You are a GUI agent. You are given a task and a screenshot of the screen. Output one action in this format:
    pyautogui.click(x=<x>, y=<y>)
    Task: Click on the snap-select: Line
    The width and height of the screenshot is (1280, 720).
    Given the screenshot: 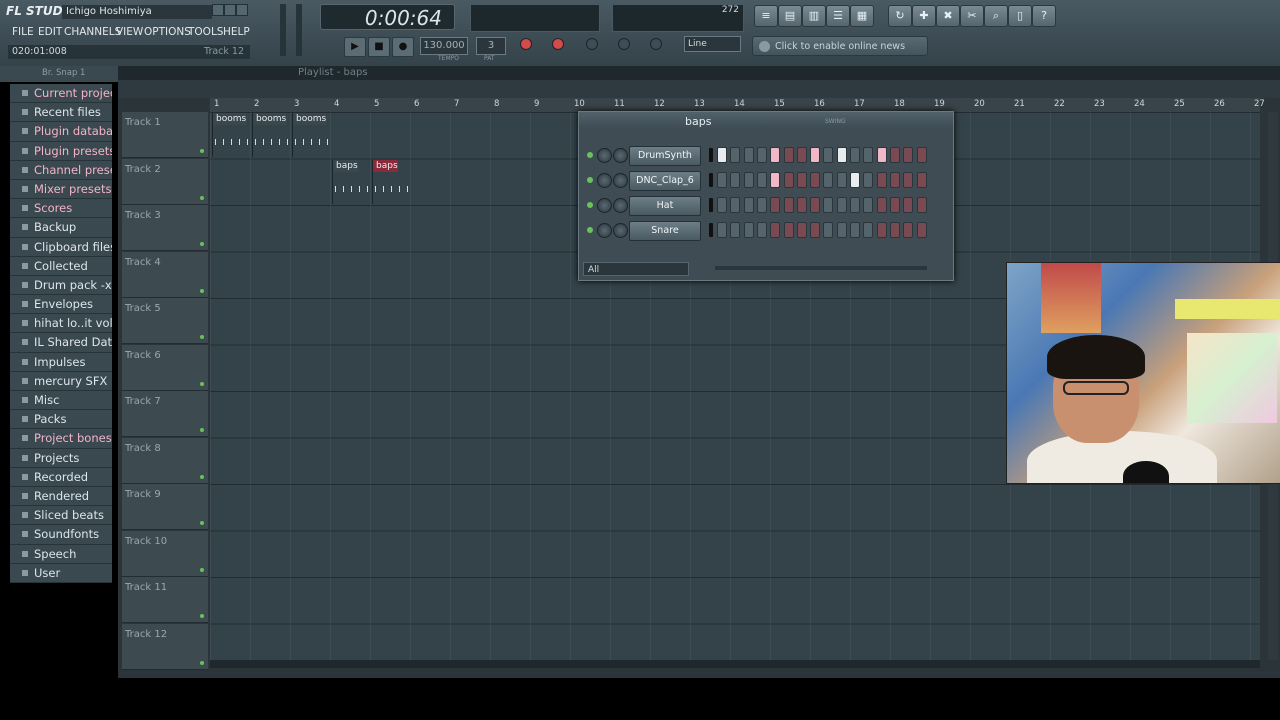 What is the action you would take?
    pyautogui.click(x=712, y=44)
    